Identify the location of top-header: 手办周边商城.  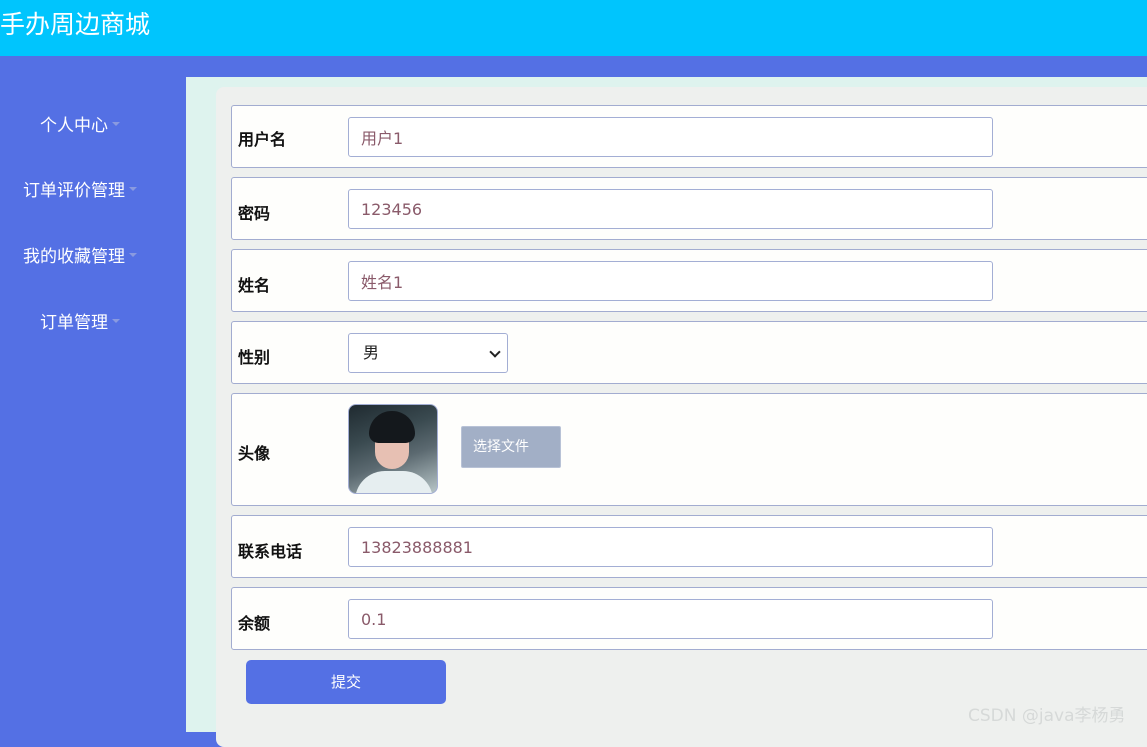
(573, 28).